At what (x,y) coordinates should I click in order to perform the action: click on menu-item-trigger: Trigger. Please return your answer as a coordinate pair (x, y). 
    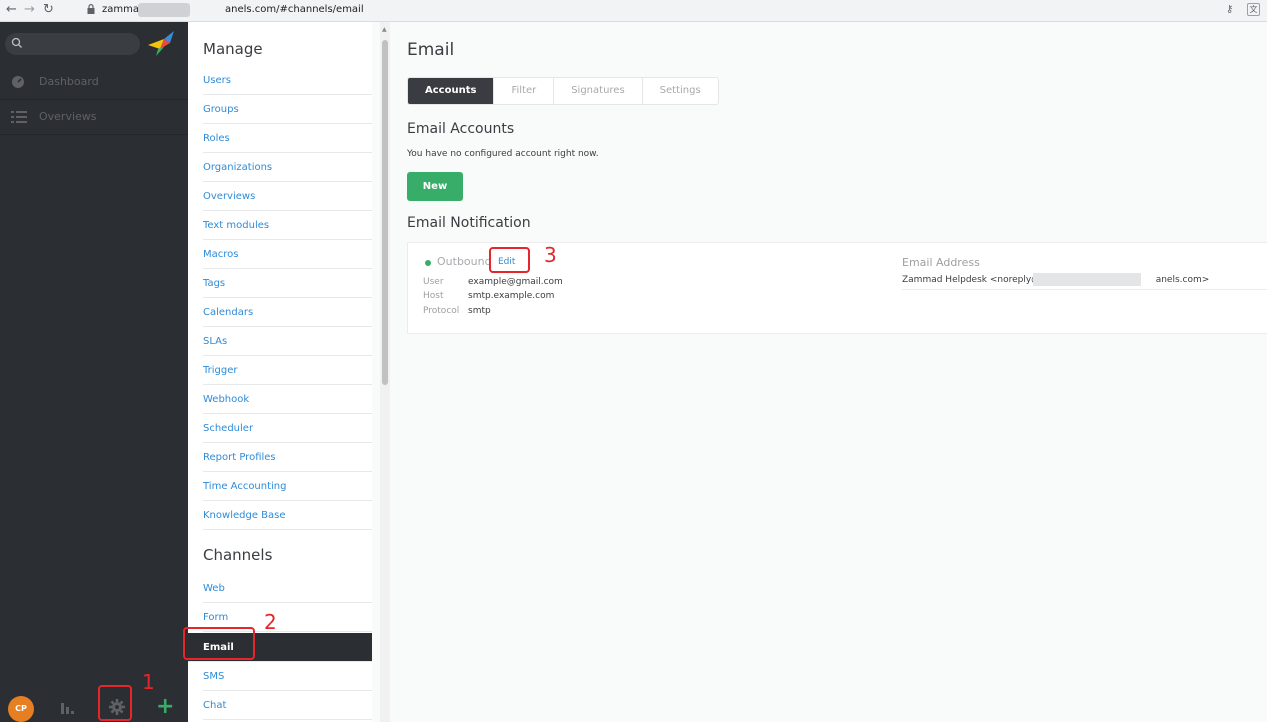
    Looking at the image, I should click on (287, 370).